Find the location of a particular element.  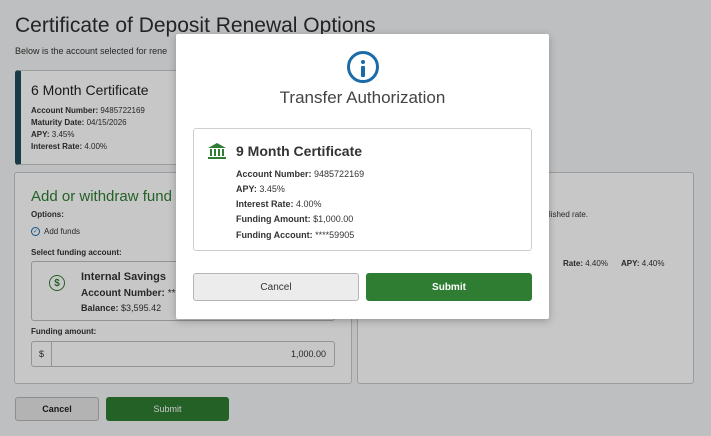

detail-funding-amount-row: Funding Amount: $1,000.00 is located at coordinates (295, 219).